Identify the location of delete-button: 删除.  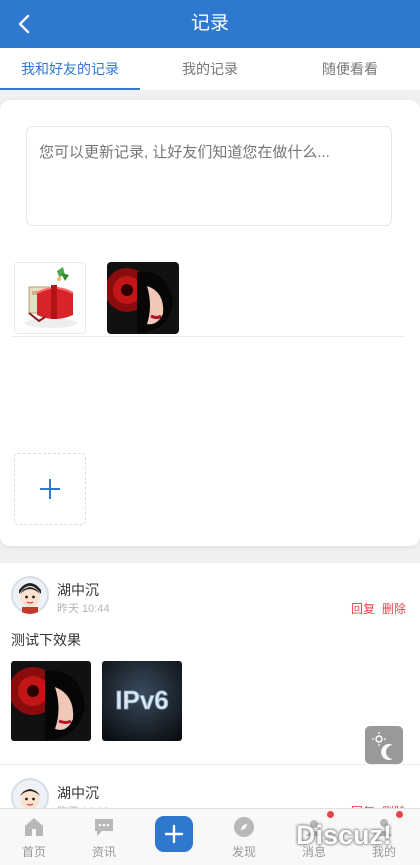
(394, 608).